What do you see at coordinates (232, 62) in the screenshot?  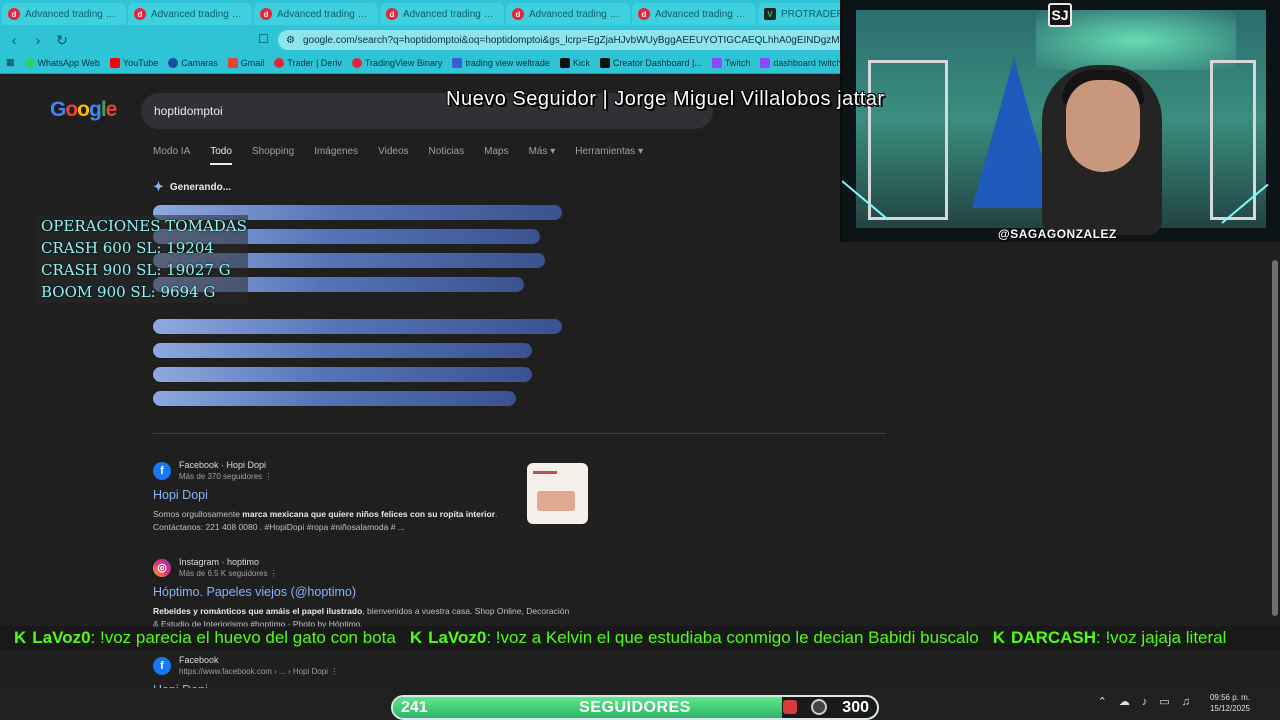 I see `gmail-icon` at bounding box center [232, 62].